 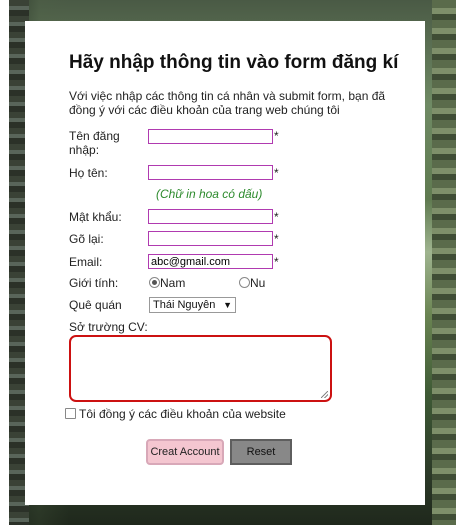 I want to click on create-account-button: Creat Account, so click(x=185, y=452).